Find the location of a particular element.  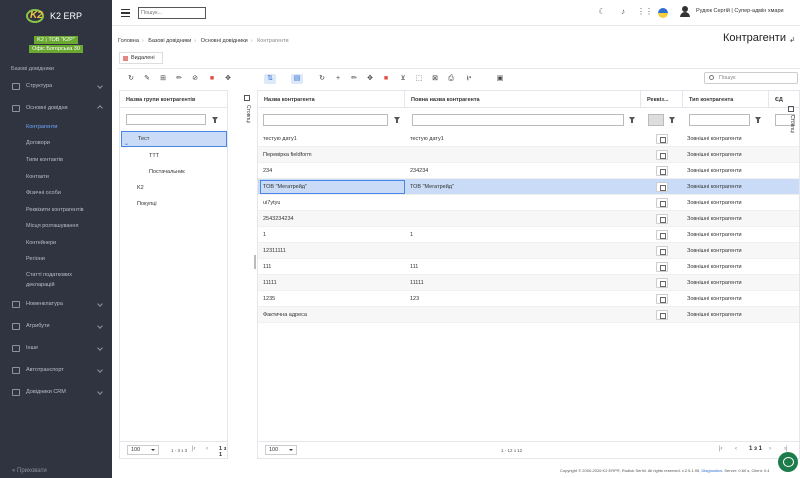

next-page-button: › is located at coordinates (770, 449).